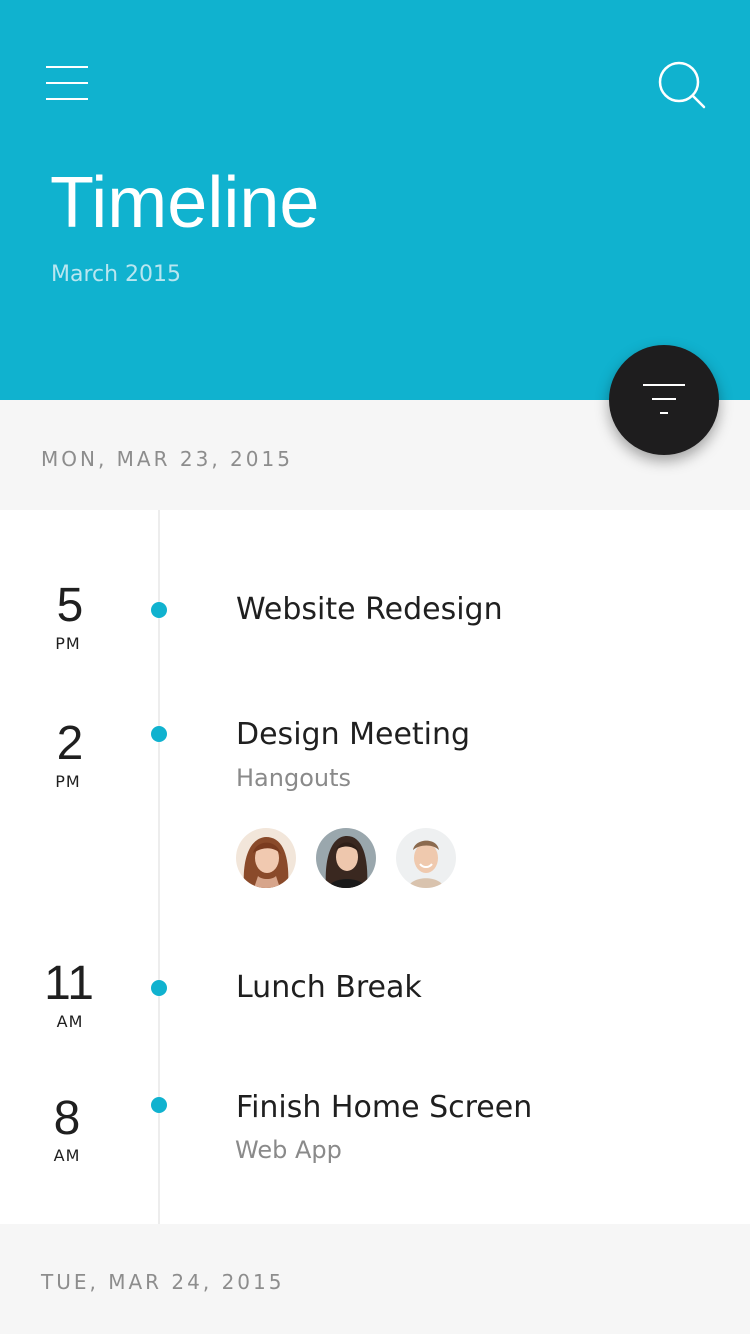 This screenshot has height=1334, width=750. I want to click on day-header: TUE, MAR 24, 2015, so click(375, 1279).